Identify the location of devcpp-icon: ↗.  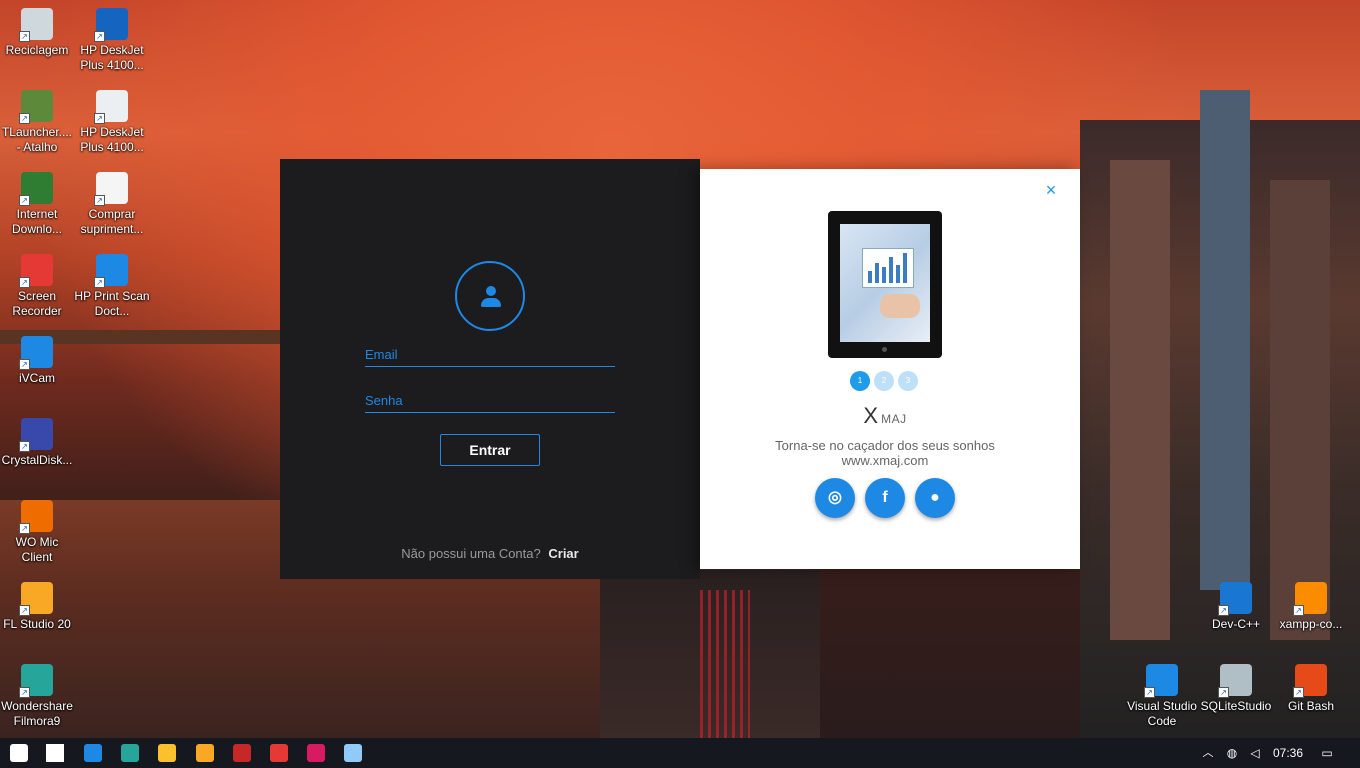
(1235, 599).